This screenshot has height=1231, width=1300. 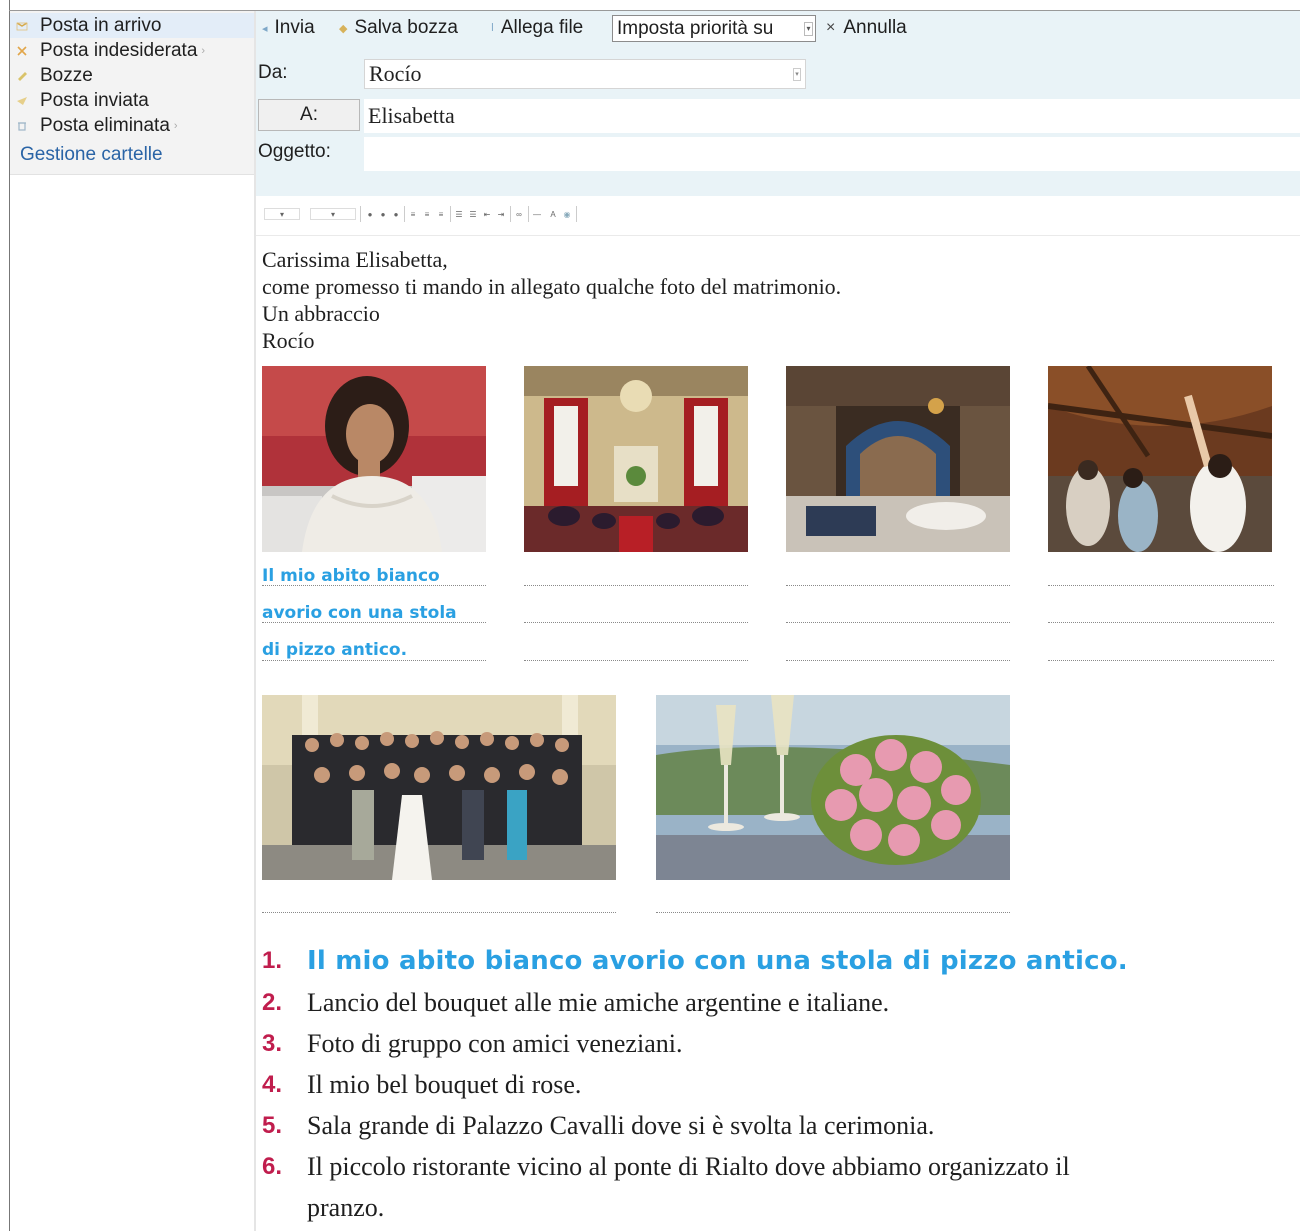 I want to click on ceremony-hall-image, so click(x=636, y=459).